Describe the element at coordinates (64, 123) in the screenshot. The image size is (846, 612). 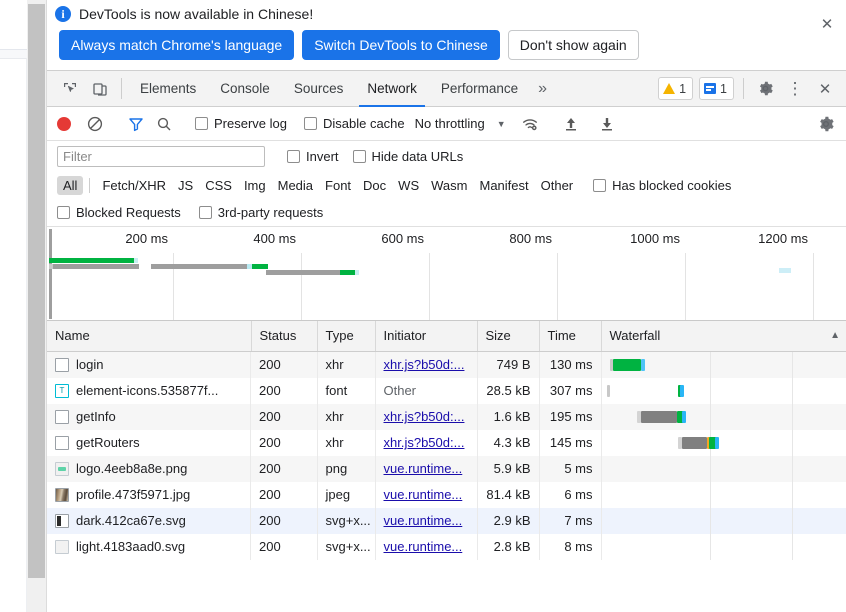
I see `record-button` at that location.